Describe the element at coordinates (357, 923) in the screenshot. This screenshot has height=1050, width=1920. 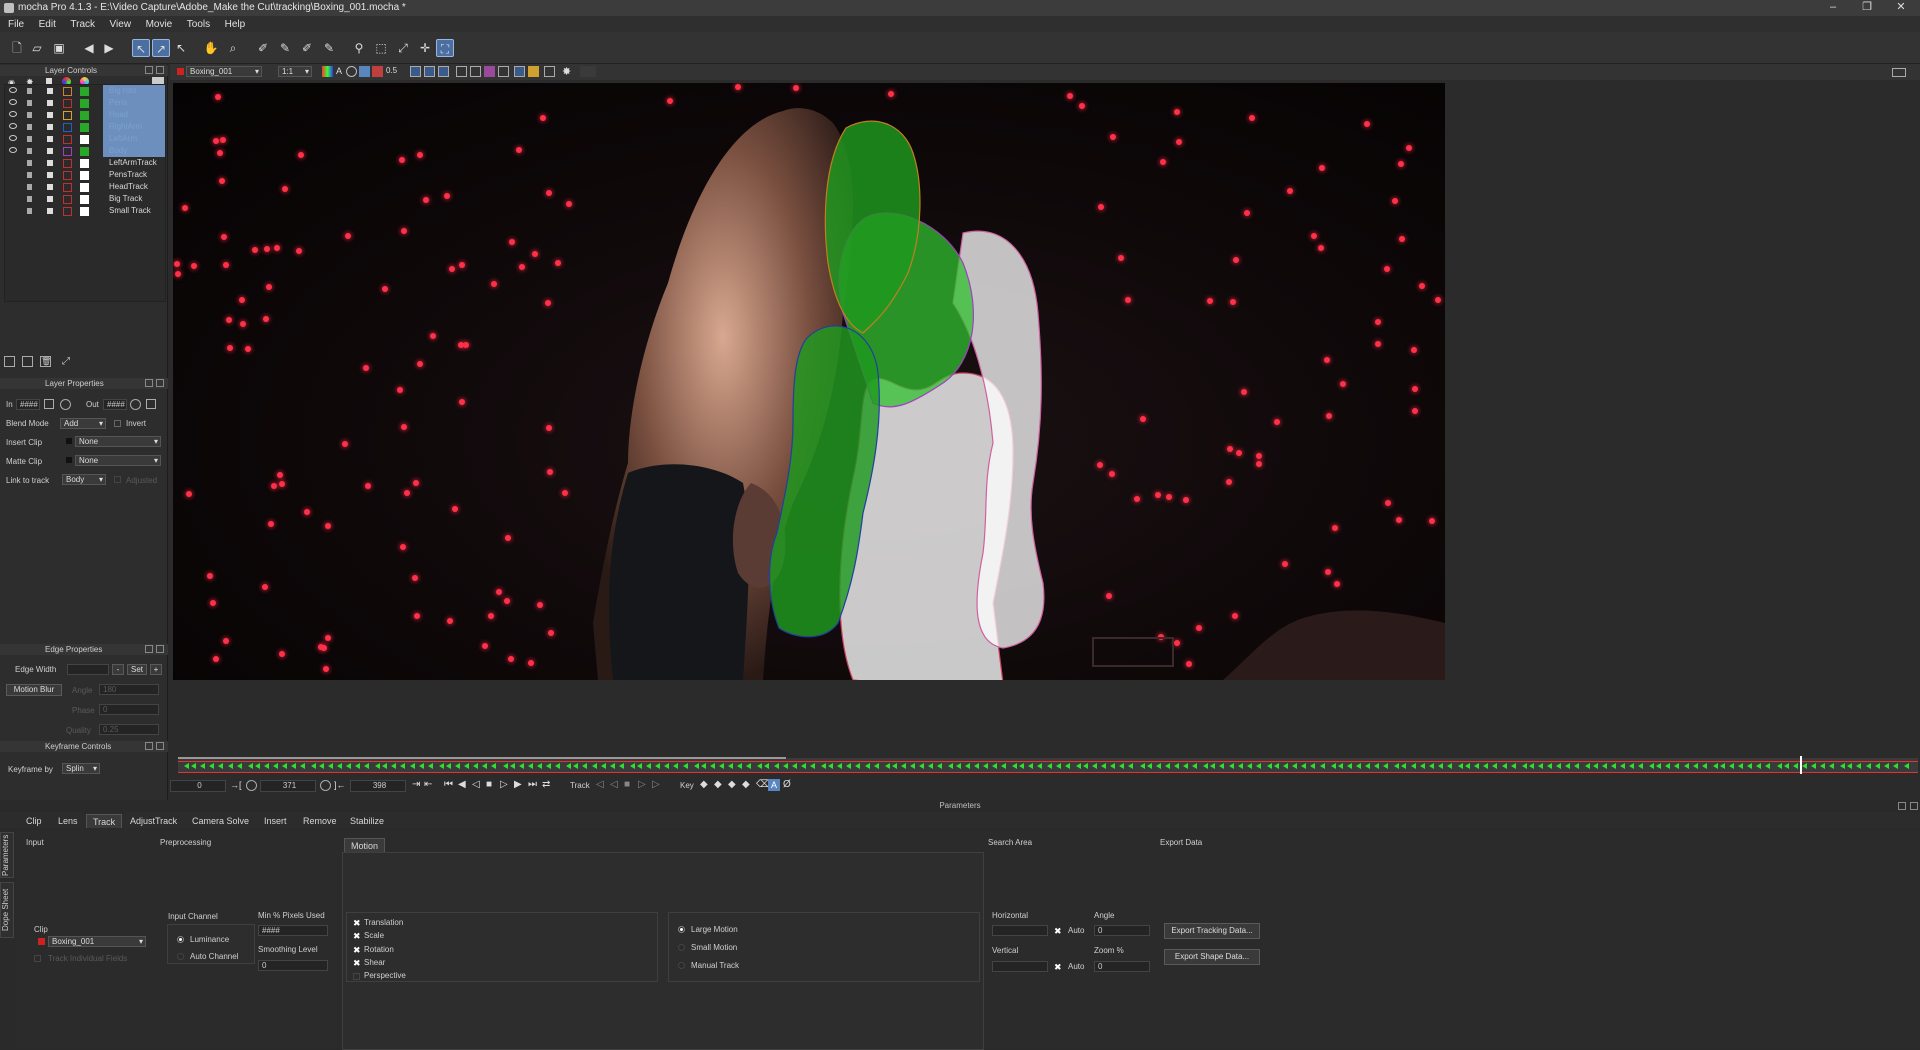
I see `translation-checkbox: ✖` at that location.